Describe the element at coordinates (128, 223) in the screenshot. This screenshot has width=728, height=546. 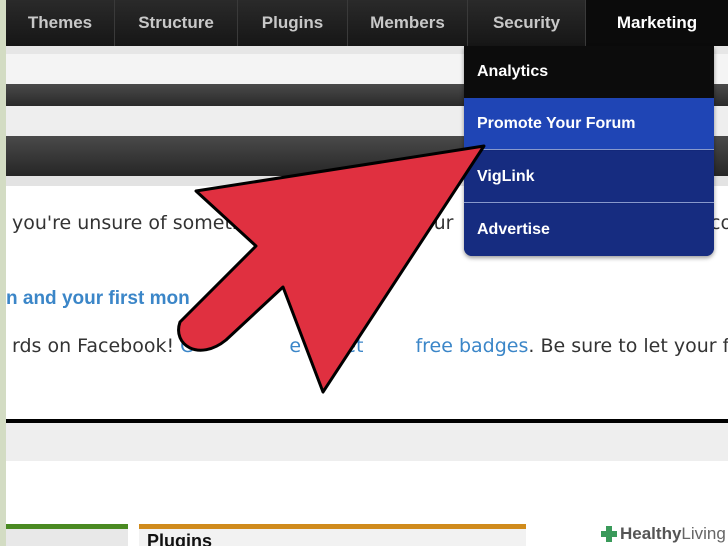
I see `intro-text-start: you're unsure of someth` at that location.